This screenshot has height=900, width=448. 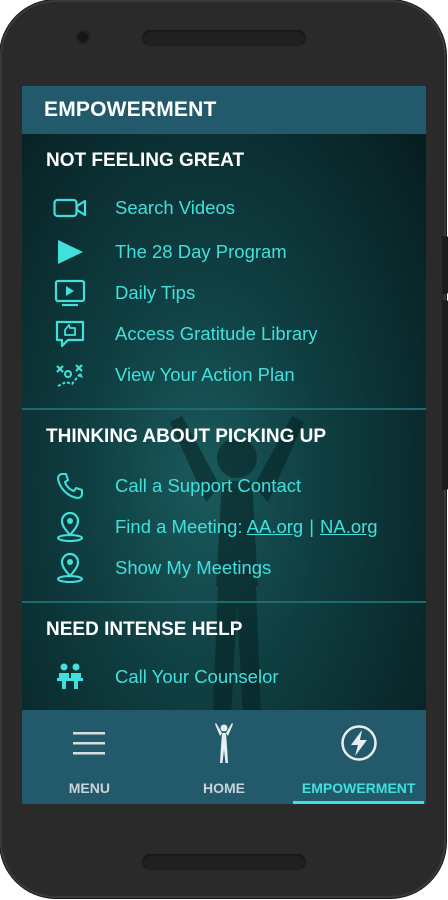 I want to click on na-org-link: NA.org, so click(x=349, y=526).